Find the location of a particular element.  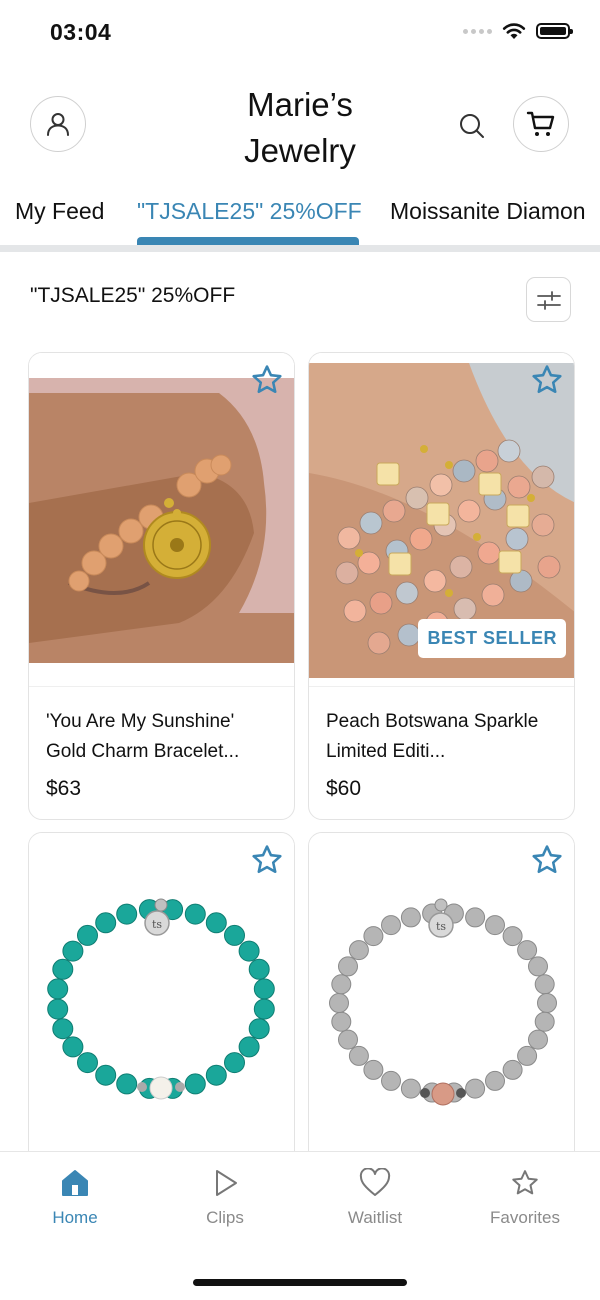

bottom-nav: Home Clips Waitlist Favorites is located at coordinates (300, 1225).